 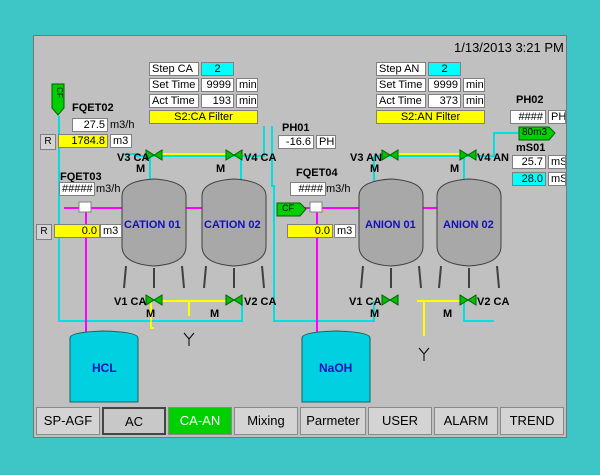 I want to click on anion-01-label: ANION 01, so click(x=390, y=225).